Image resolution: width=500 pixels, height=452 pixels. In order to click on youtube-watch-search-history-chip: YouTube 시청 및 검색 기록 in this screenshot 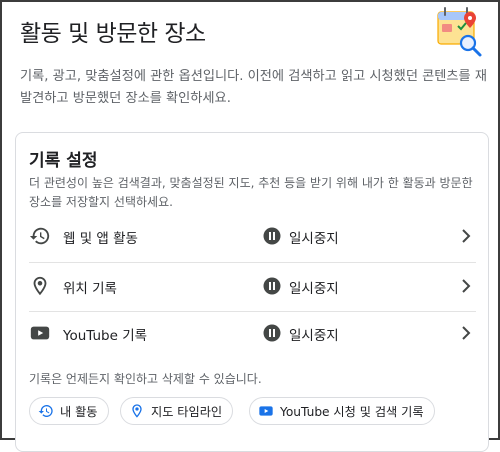, I will do `click(342, 411)`.